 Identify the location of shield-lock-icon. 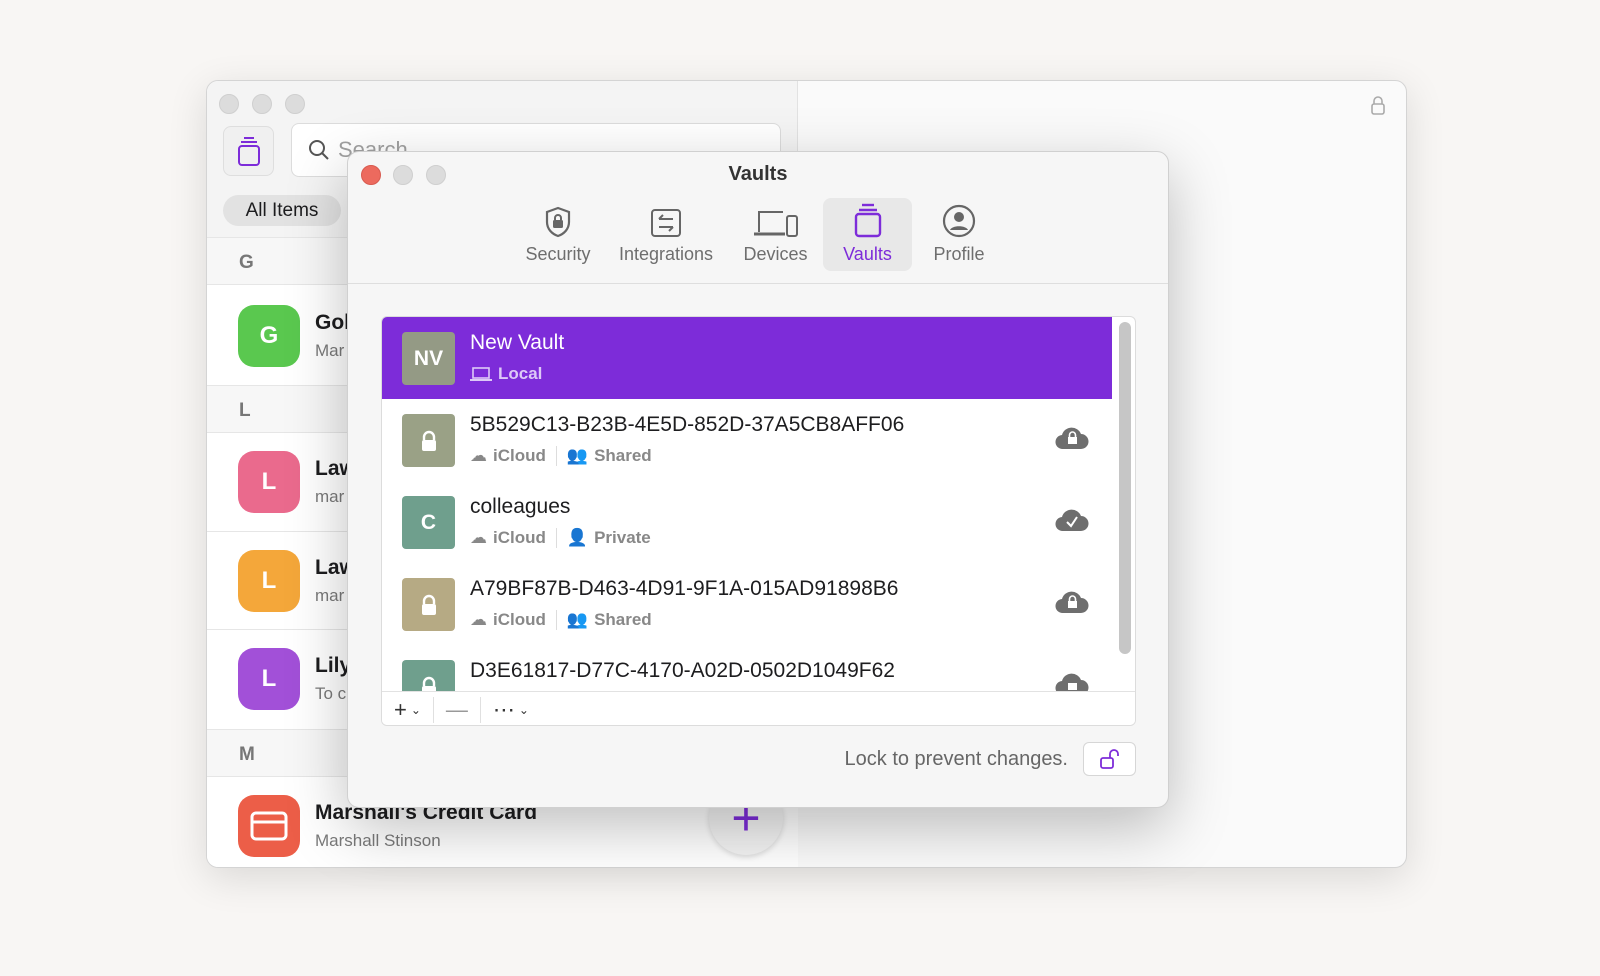
(558, 222).